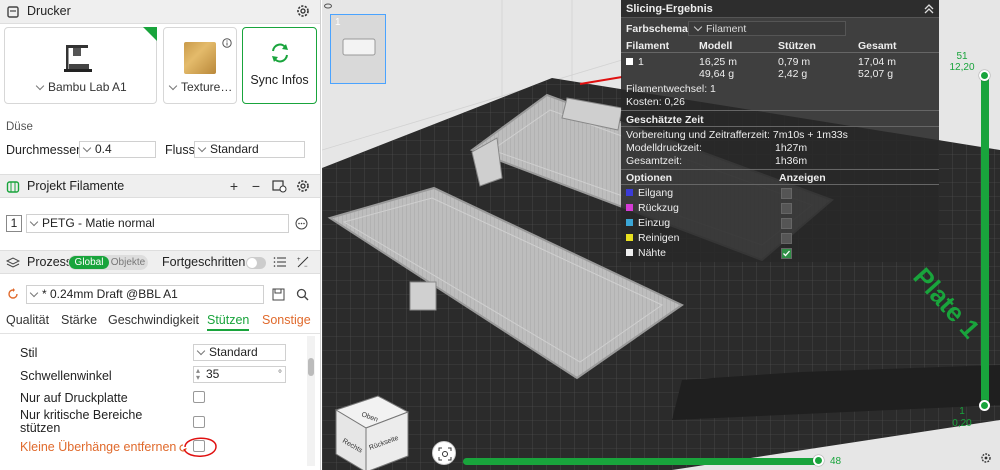  I want to click on threshold-spinner-icon: ▴ ▾, so click(201, 374).